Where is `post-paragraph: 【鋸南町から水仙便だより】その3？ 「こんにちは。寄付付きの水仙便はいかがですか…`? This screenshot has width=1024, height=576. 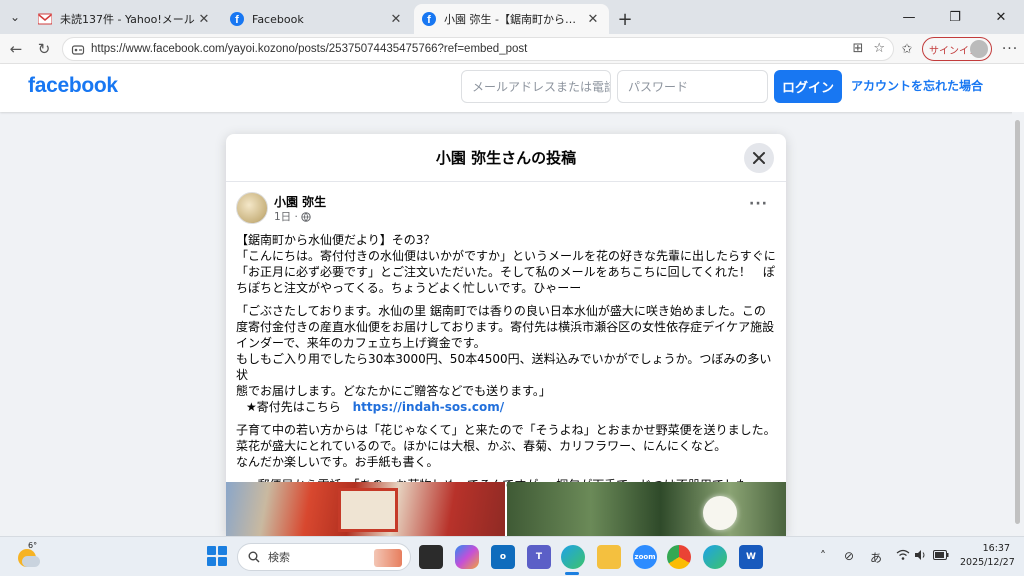
post-paragraph: 【鋸南町から水仙便だより】その3？ 「こんにちは。寄付付きの水仙便はいかがですか… is located at coordinates (508, 264).